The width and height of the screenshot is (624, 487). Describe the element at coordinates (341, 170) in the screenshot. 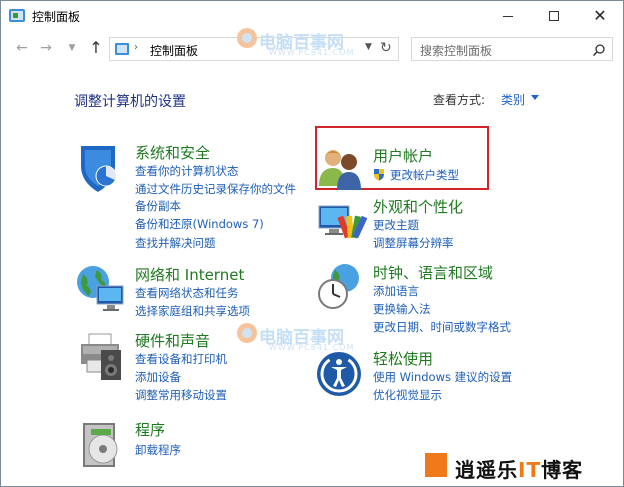

I see `users-icon` at that location.